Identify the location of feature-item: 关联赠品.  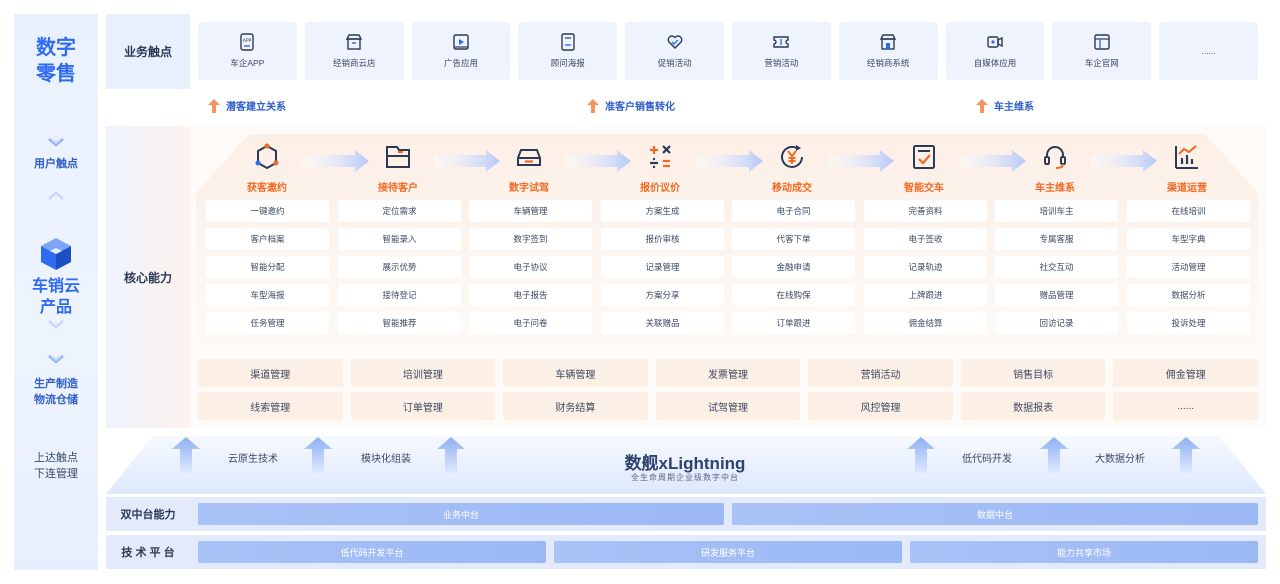
(662, 323).